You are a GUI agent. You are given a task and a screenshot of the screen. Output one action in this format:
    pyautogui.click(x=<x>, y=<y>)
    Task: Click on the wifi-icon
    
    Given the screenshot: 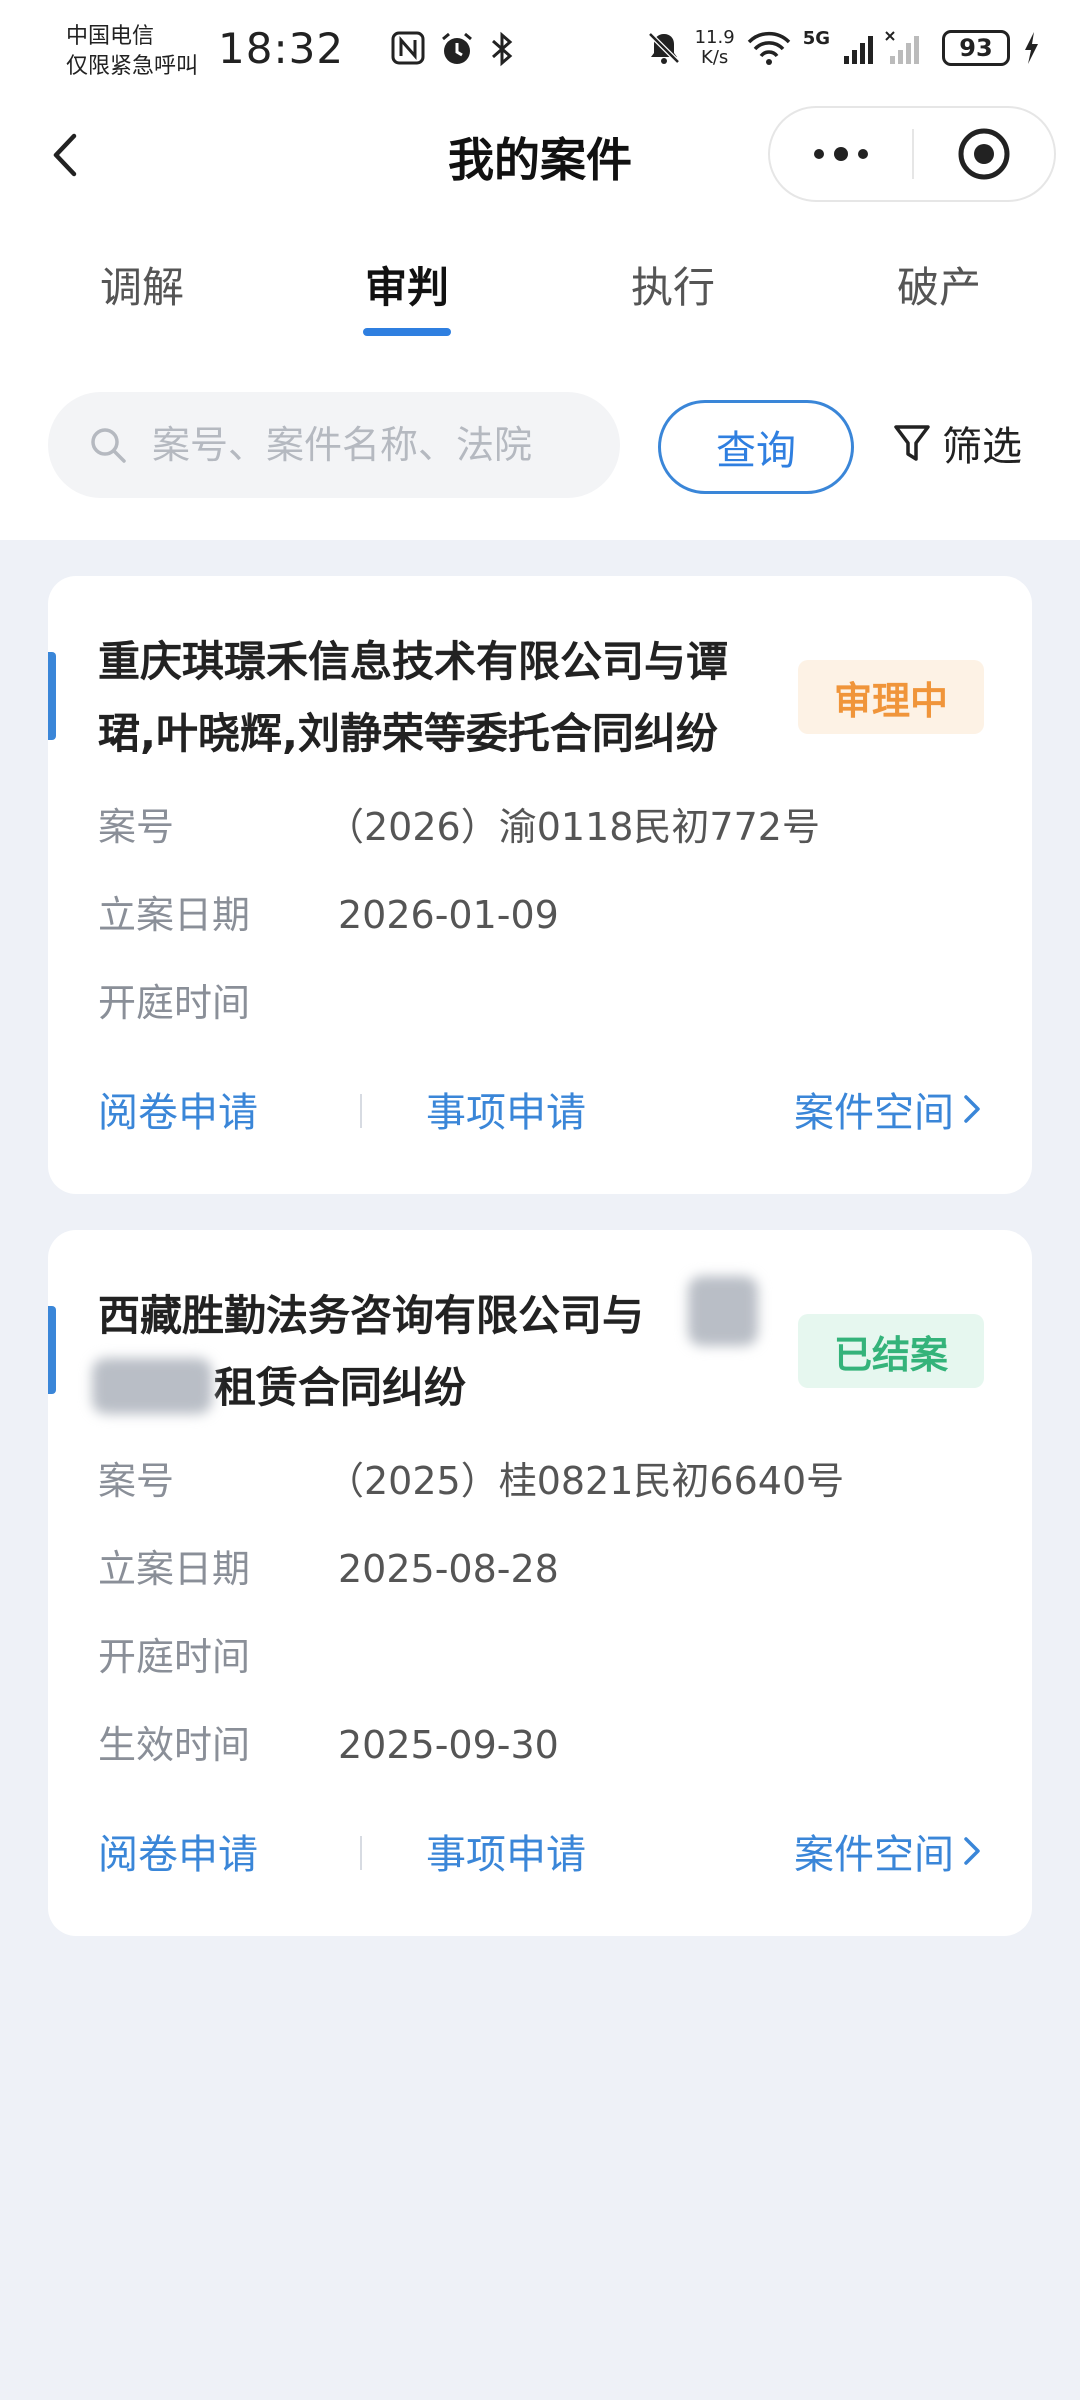 What is the action you would take?
    pyautogui.click(x=768, y=48)
    